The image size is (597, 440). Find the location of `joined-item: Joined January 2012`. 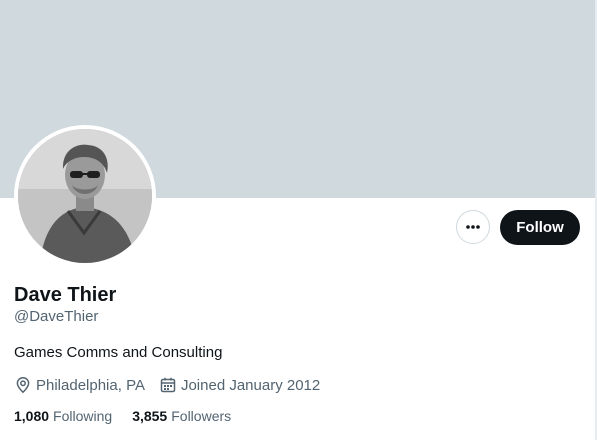

joined-item: Joined January 2012 is located at coordinates (239, 385).